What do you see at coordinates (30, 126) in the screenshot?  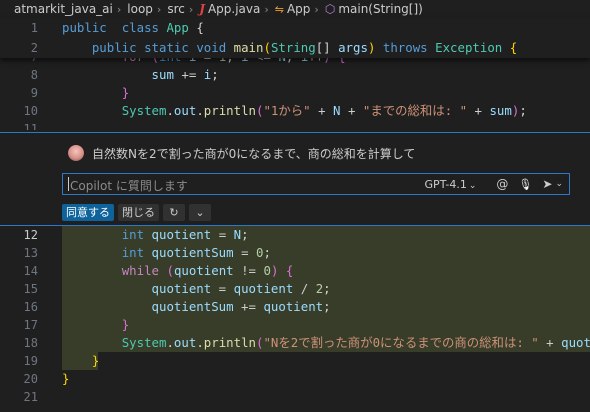 I see `line-number: 11` at bounding box center [30, 126].